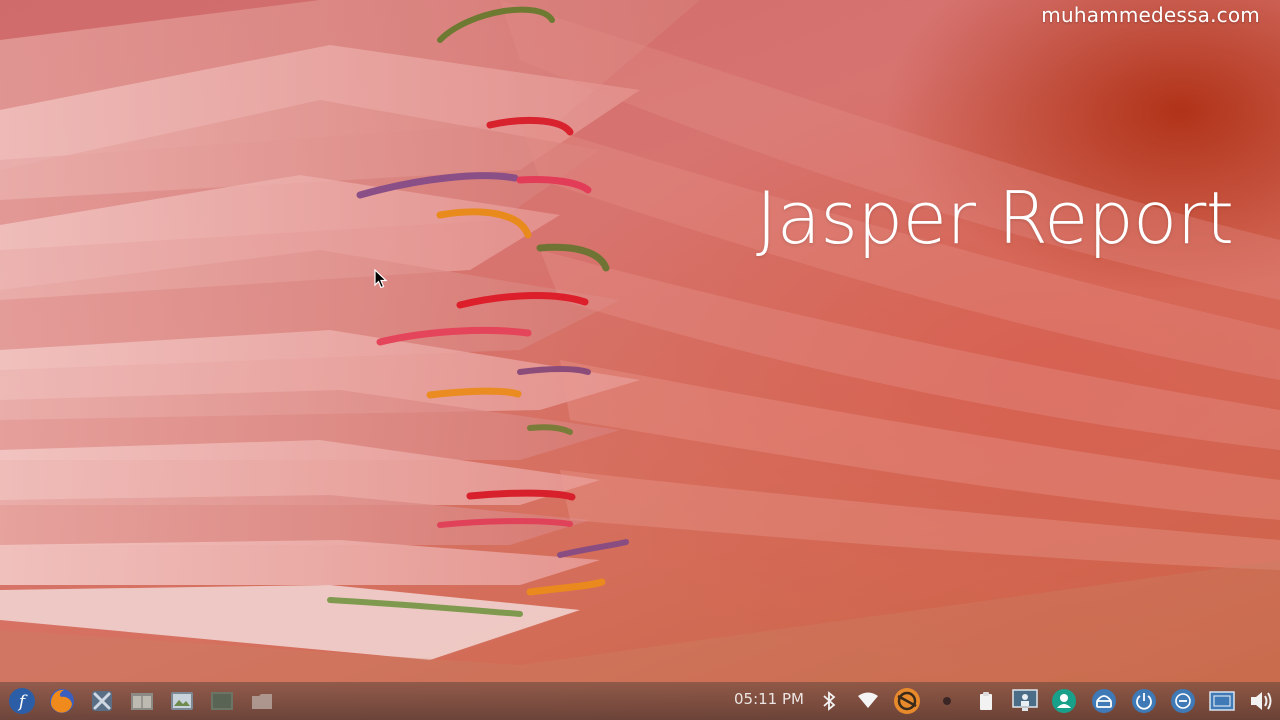  Describe the element at coordinates (1262, 701) in the screenshot. I see `volume-icon` at that location.